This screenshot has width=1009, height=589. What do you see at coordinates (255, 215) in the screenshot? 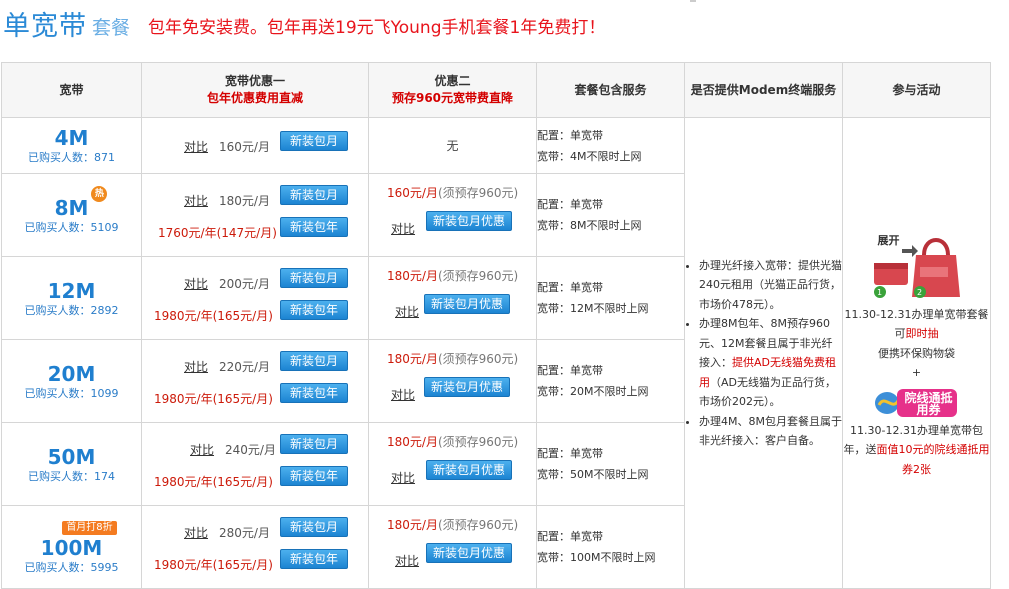
I see `offer1-cell: 对比 180元/月 新装包月 1760元/年(147元/月) 新装包年` at bounding box center [255, 215].